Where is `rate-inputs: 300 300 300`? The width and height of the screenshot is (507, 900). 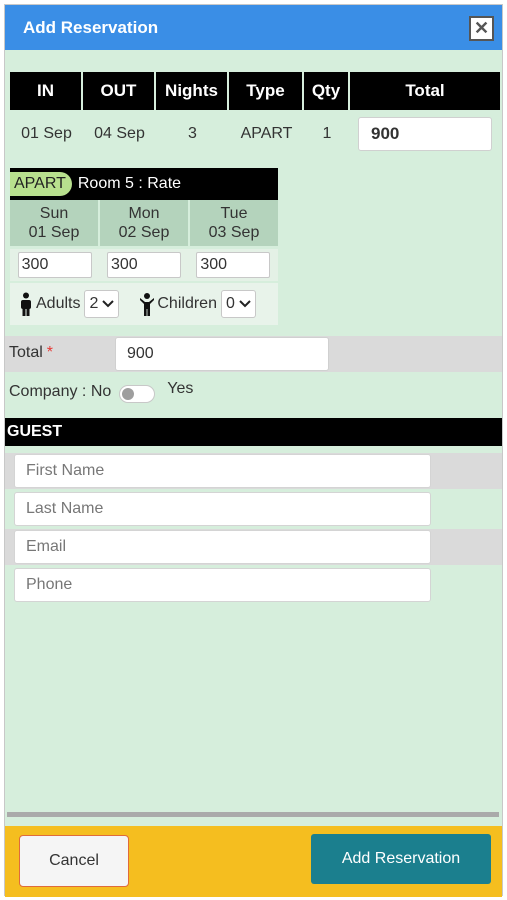 rate-inputs: 300 300 300 is located at coordinates (144, 265).